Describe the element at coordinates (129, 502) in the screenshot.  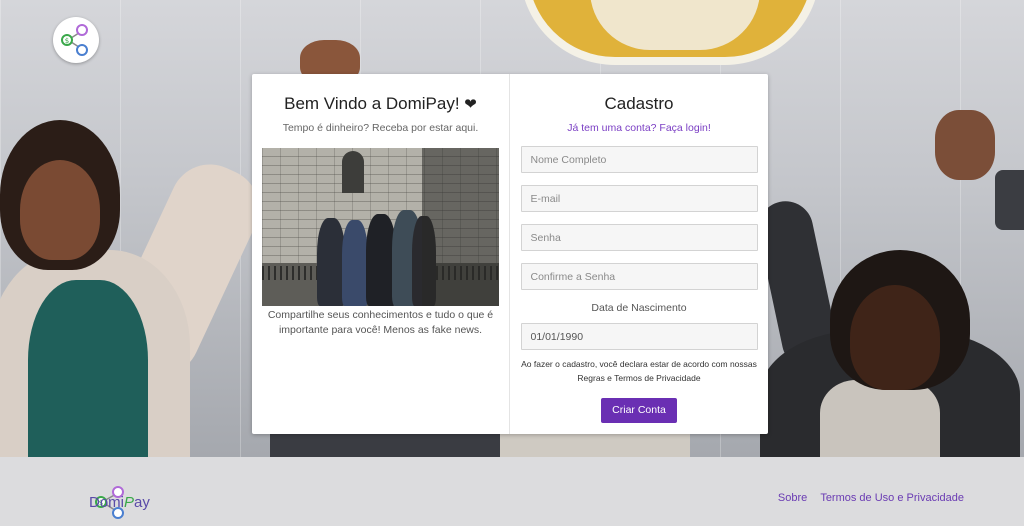
I see `brand-p: P` at that location.